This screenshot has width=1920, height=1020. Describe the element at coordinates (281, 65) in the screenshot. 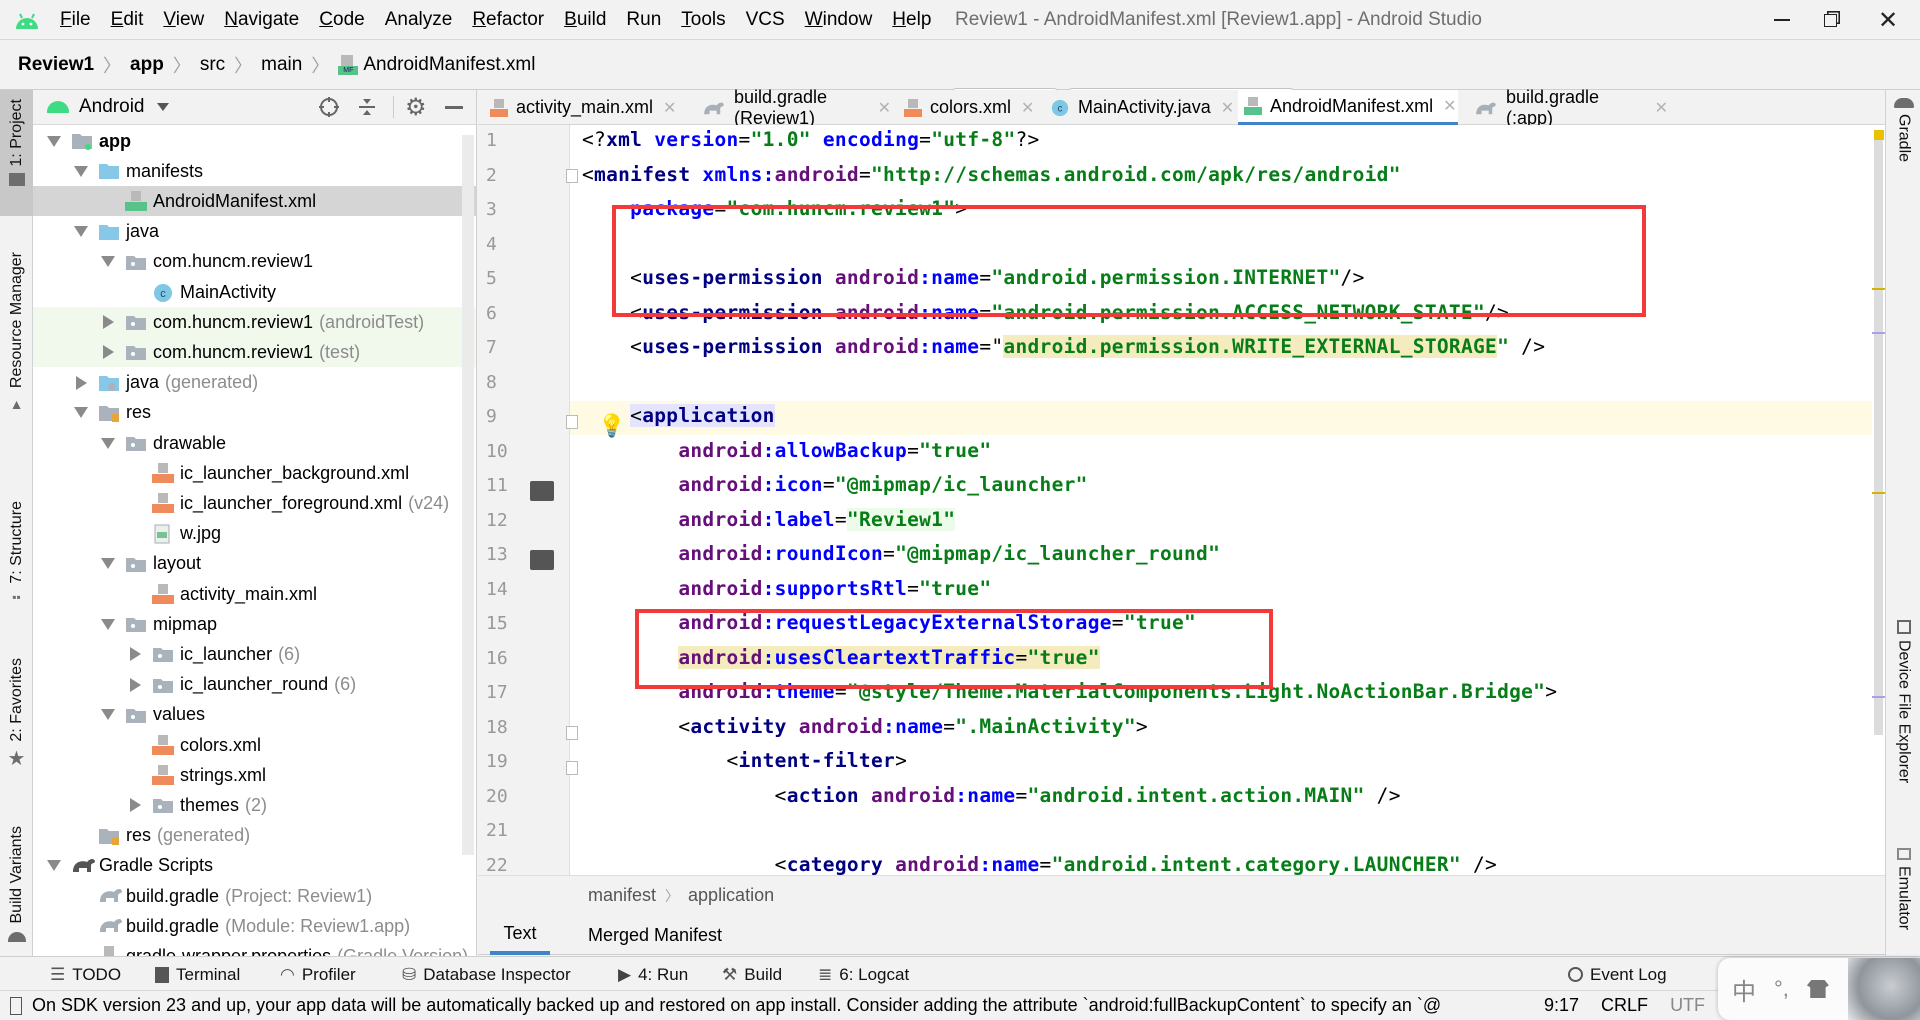

I see `breadcrumb-item-main: main` at that location.